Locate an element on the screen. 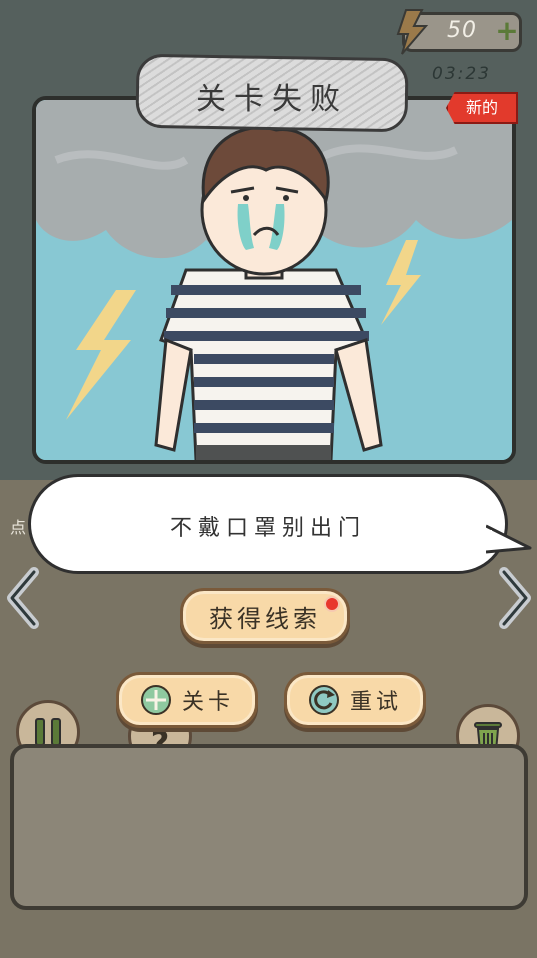 The image size is (537, 958). previous-arrow-icon is located at coordinates (24, 598).